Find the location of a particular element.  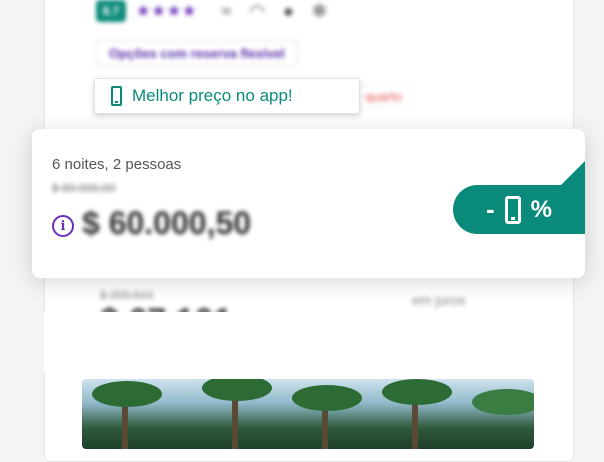

app-best-price-badge: Melhor preço no app! is located at coordinates (227, 96).